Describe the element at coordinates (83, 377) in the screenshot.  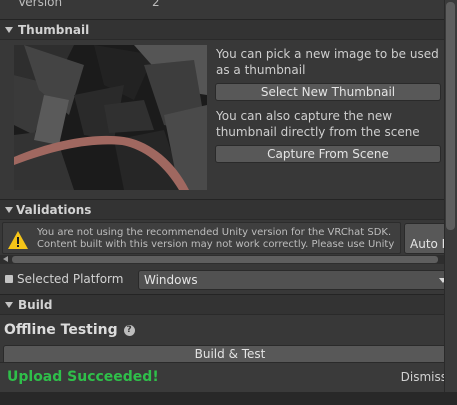
I see `upload-status-message: Upload Succeeded!` at that location.